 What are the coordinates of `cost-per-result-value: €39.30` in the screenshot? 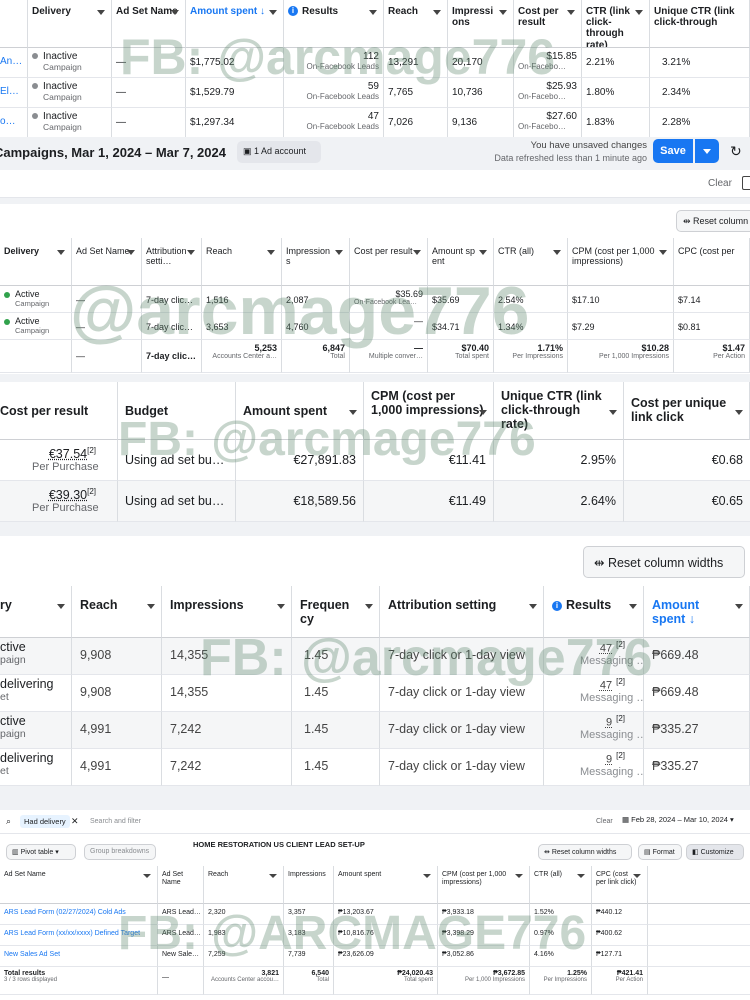 It's located at (68, 495).